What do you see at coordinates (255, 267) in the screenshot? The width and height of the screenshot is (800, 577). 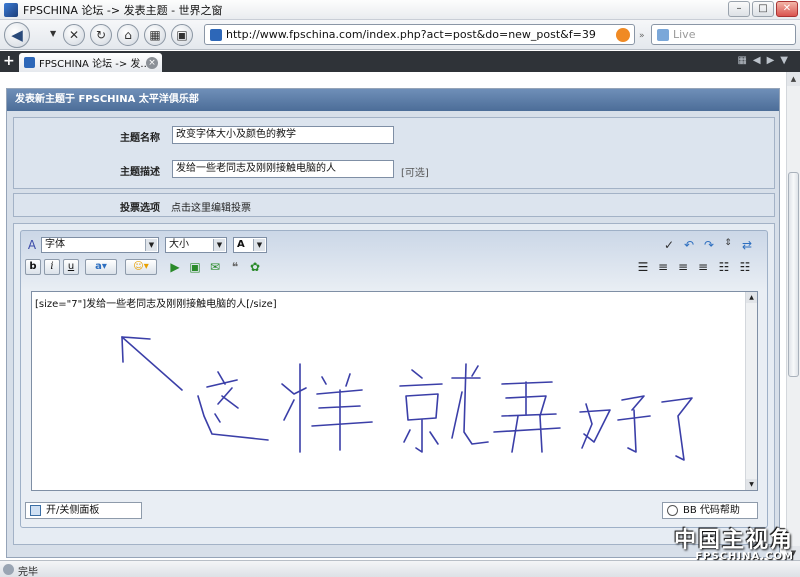 I see `insert-code-icon: ✿` at bounding box center [255, 267].